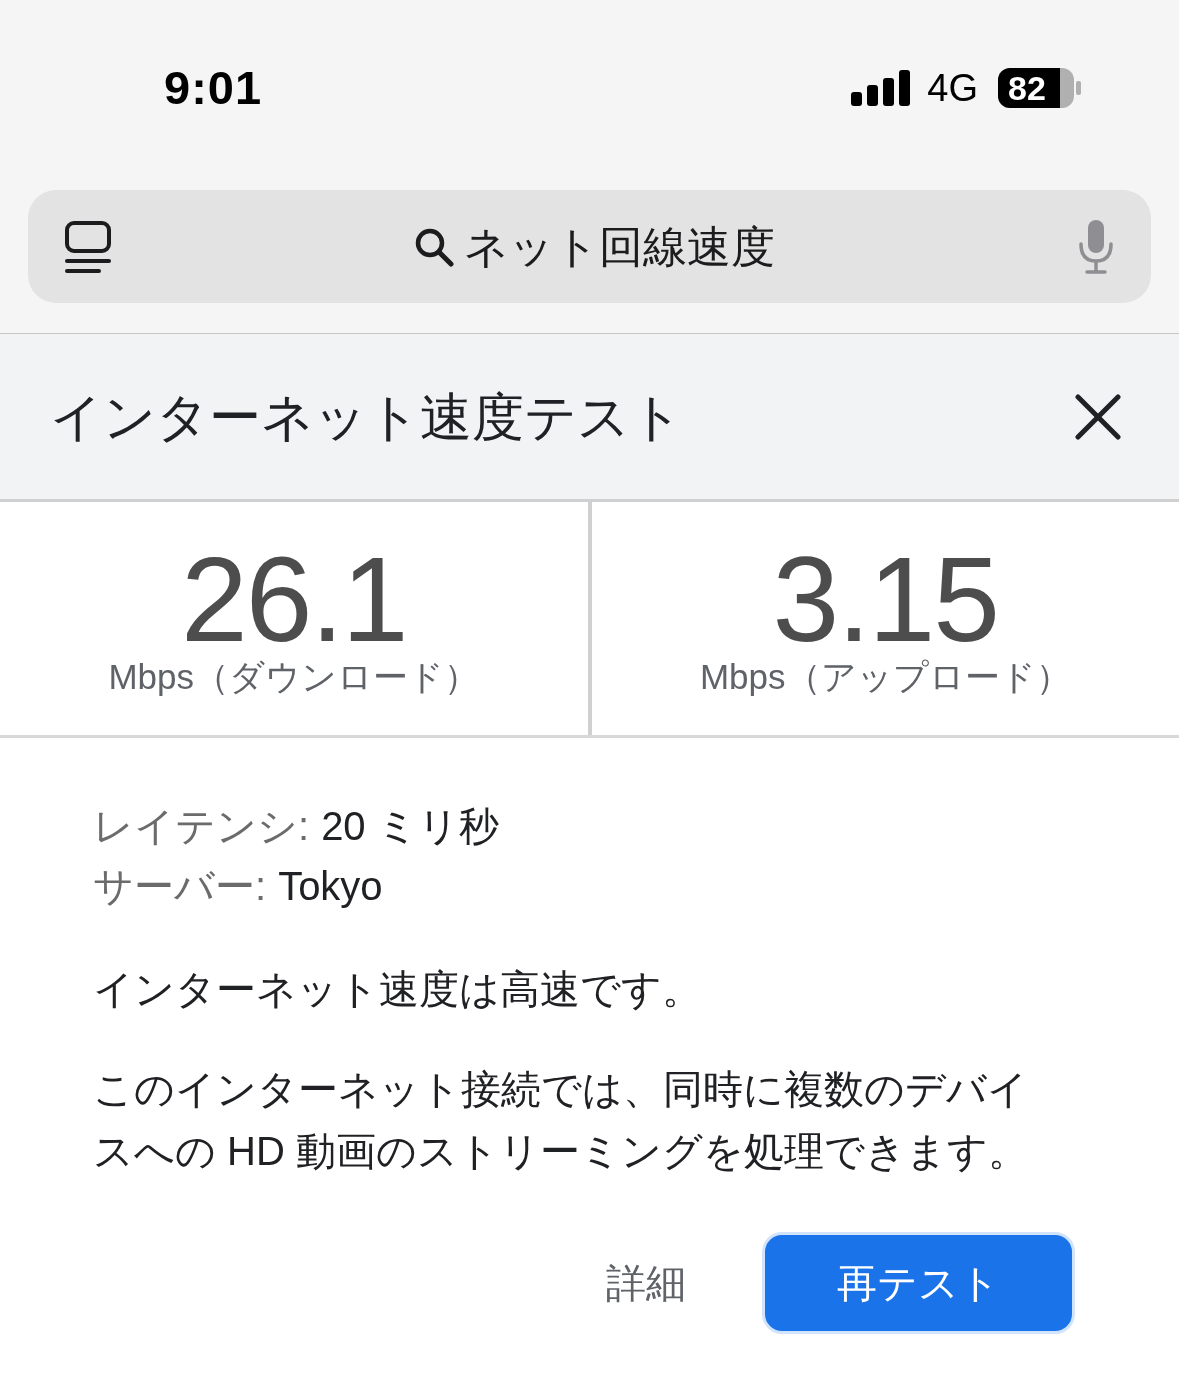 The height and width of the screenshot is (1393, 1179). I want to click on search-query: ネット回線速度, so click(619, 246).